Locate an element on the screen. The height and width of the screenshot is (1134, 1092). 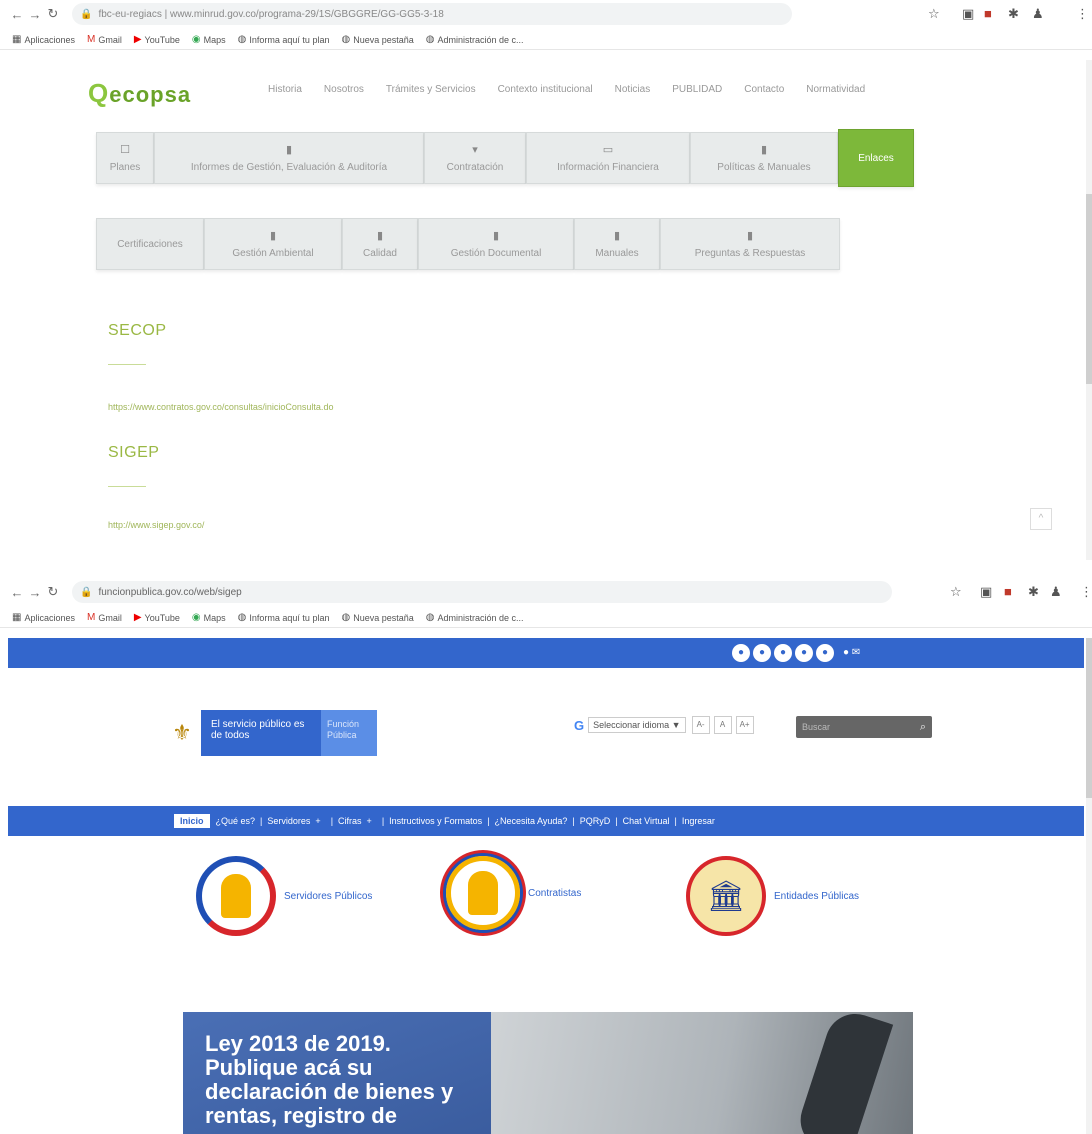
tab-gestion-ambiental: ▮ Gestión Ambiental is located at coordinates (273, 244).